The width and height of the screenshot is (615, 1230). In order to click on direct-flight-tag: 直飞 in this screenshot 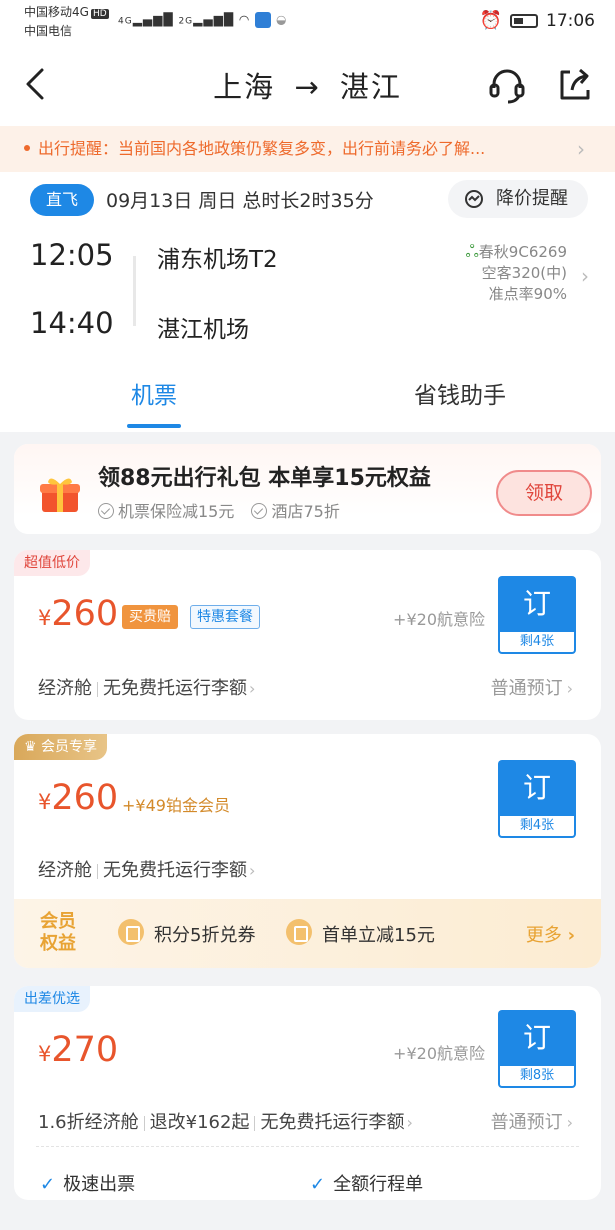, I will do `click(62, 200)`.